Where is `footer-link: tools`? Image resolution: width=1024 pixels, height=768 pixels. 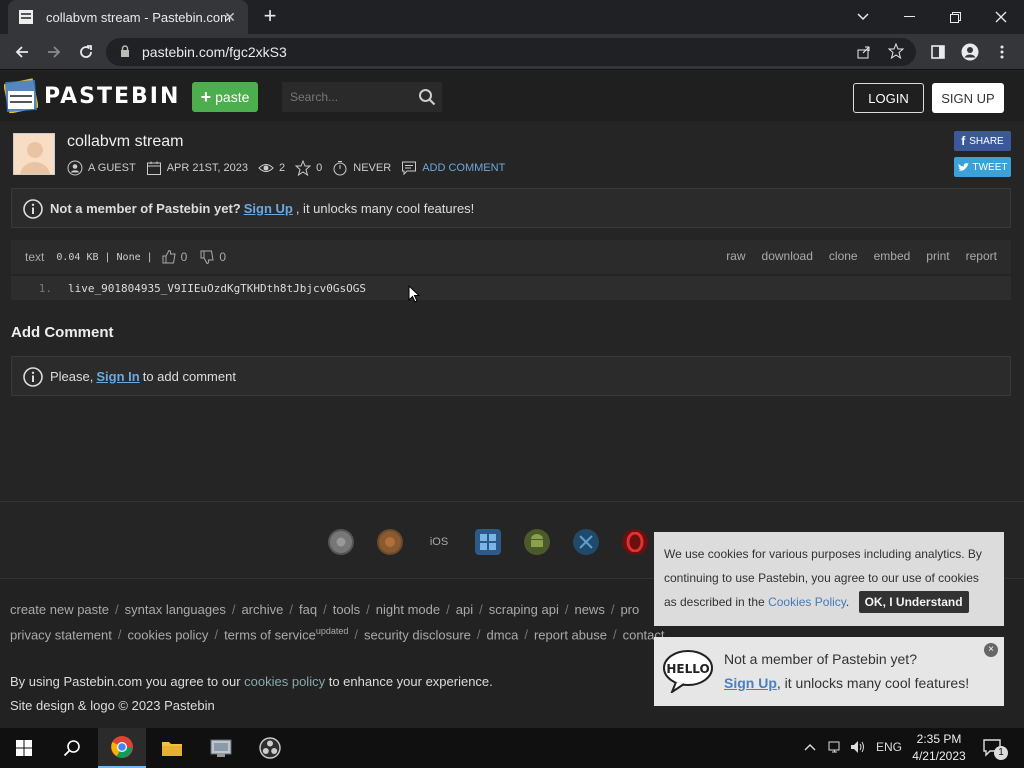
footer-link: tools is located at coordinates (346, 609).